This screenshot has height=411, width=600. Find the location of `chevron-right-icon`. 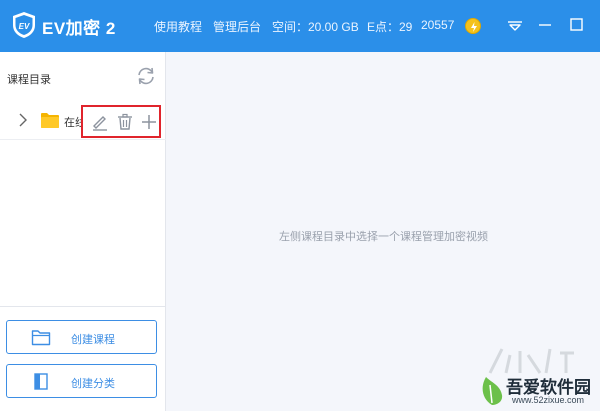

chevron-right-icon is located at coordinates (23, 120).